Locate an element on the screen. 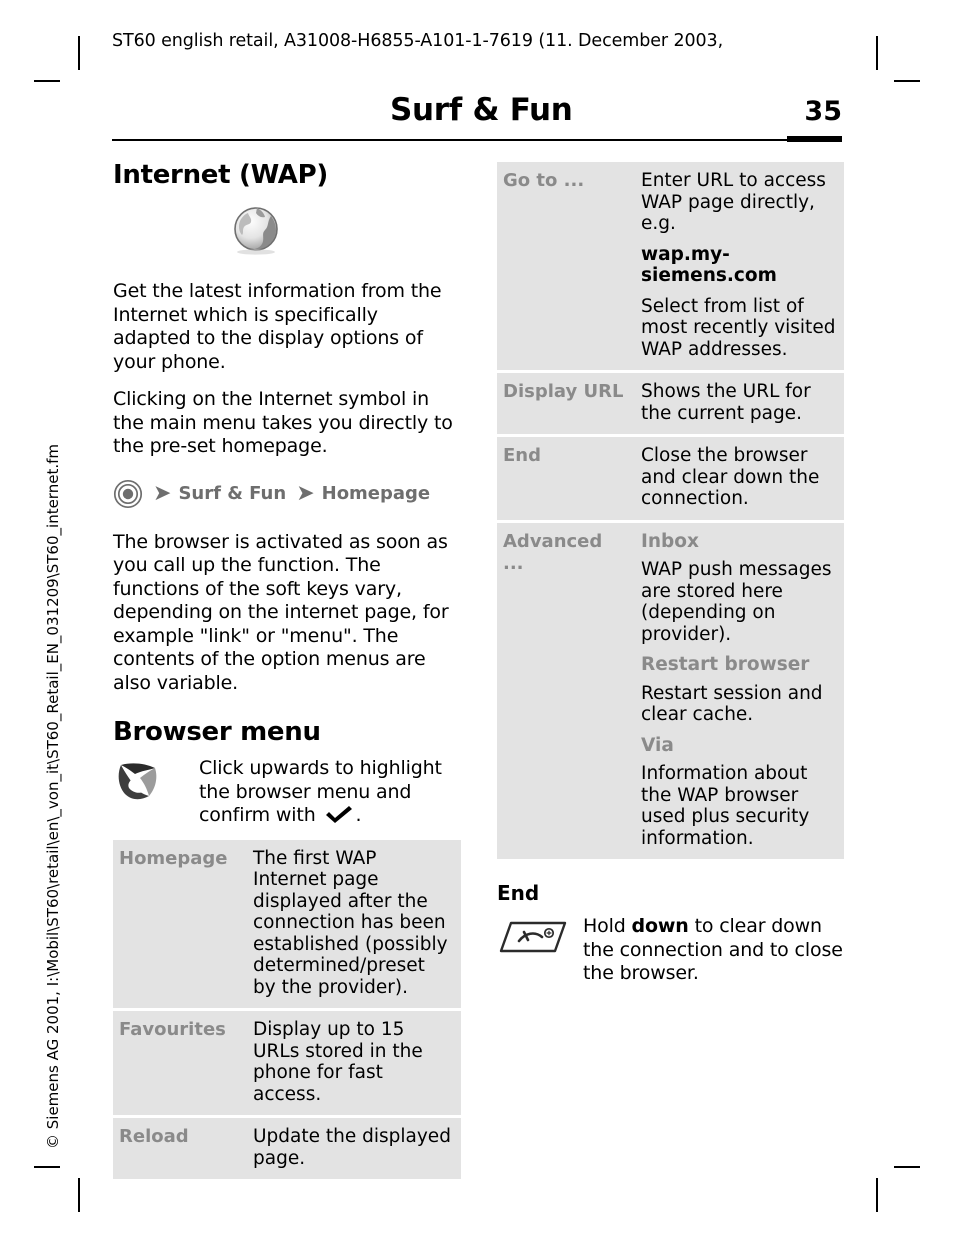  table-cell-key: Display URL is located at coordinates (565, 405).